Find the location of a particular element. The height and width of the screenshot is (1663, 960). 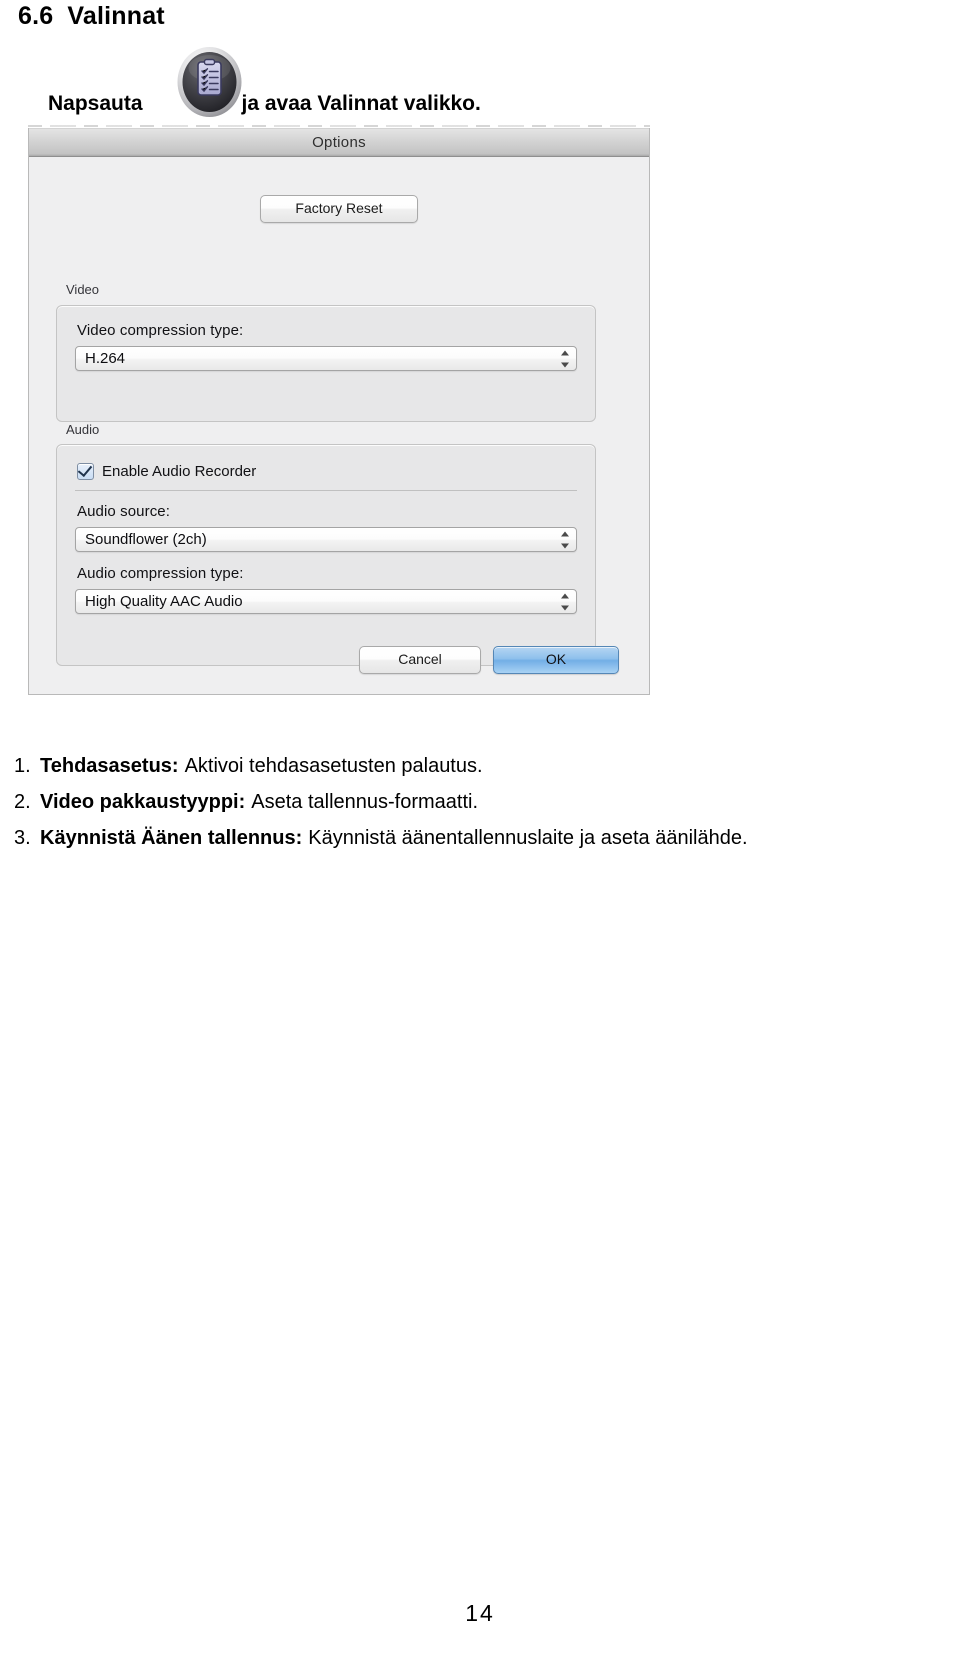

audio-group-label: Audio is located at coordinates (83, 429).